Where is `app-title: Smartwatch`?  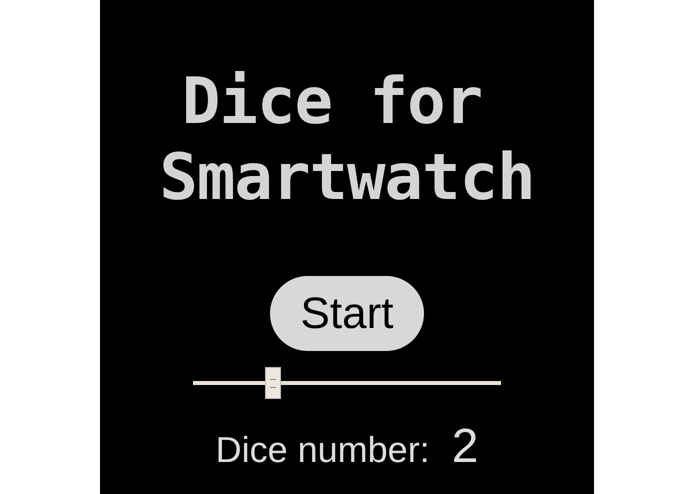 app-title: Smartwatch is located at coordinates (347, 178).